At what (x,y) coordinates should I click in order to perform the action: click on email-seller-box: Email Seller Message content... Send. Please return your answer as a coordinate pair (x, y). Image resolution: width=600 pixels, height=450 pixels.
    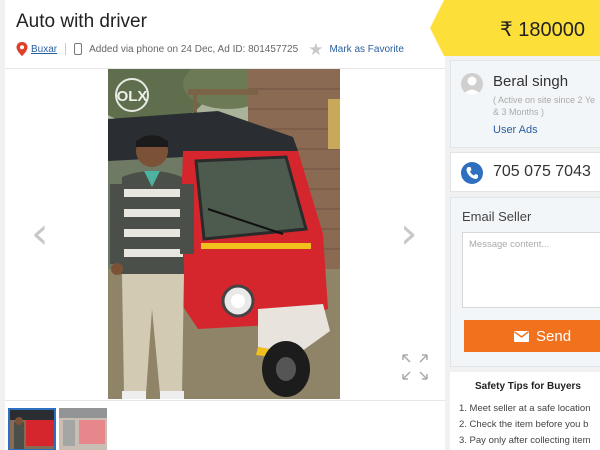
    Looking at the image, I should click on (525, 282).